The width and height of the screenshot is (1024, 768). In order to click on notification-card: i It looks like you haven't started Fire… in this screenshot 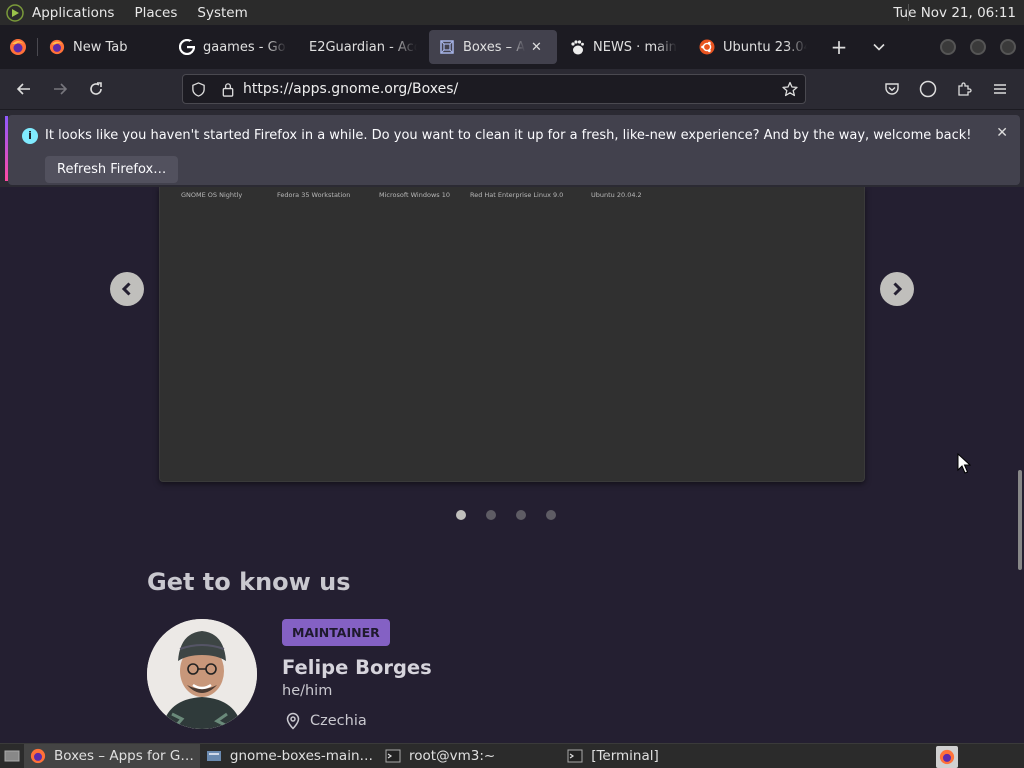, I will do `click(514, 150)`.